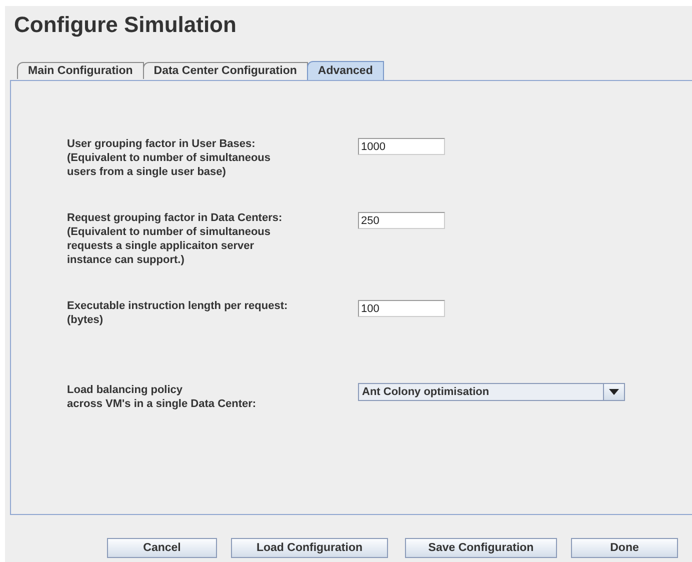  Describe the element at coordinates (162, 548) in the screenshot. I see `button: Cancel` at that location.